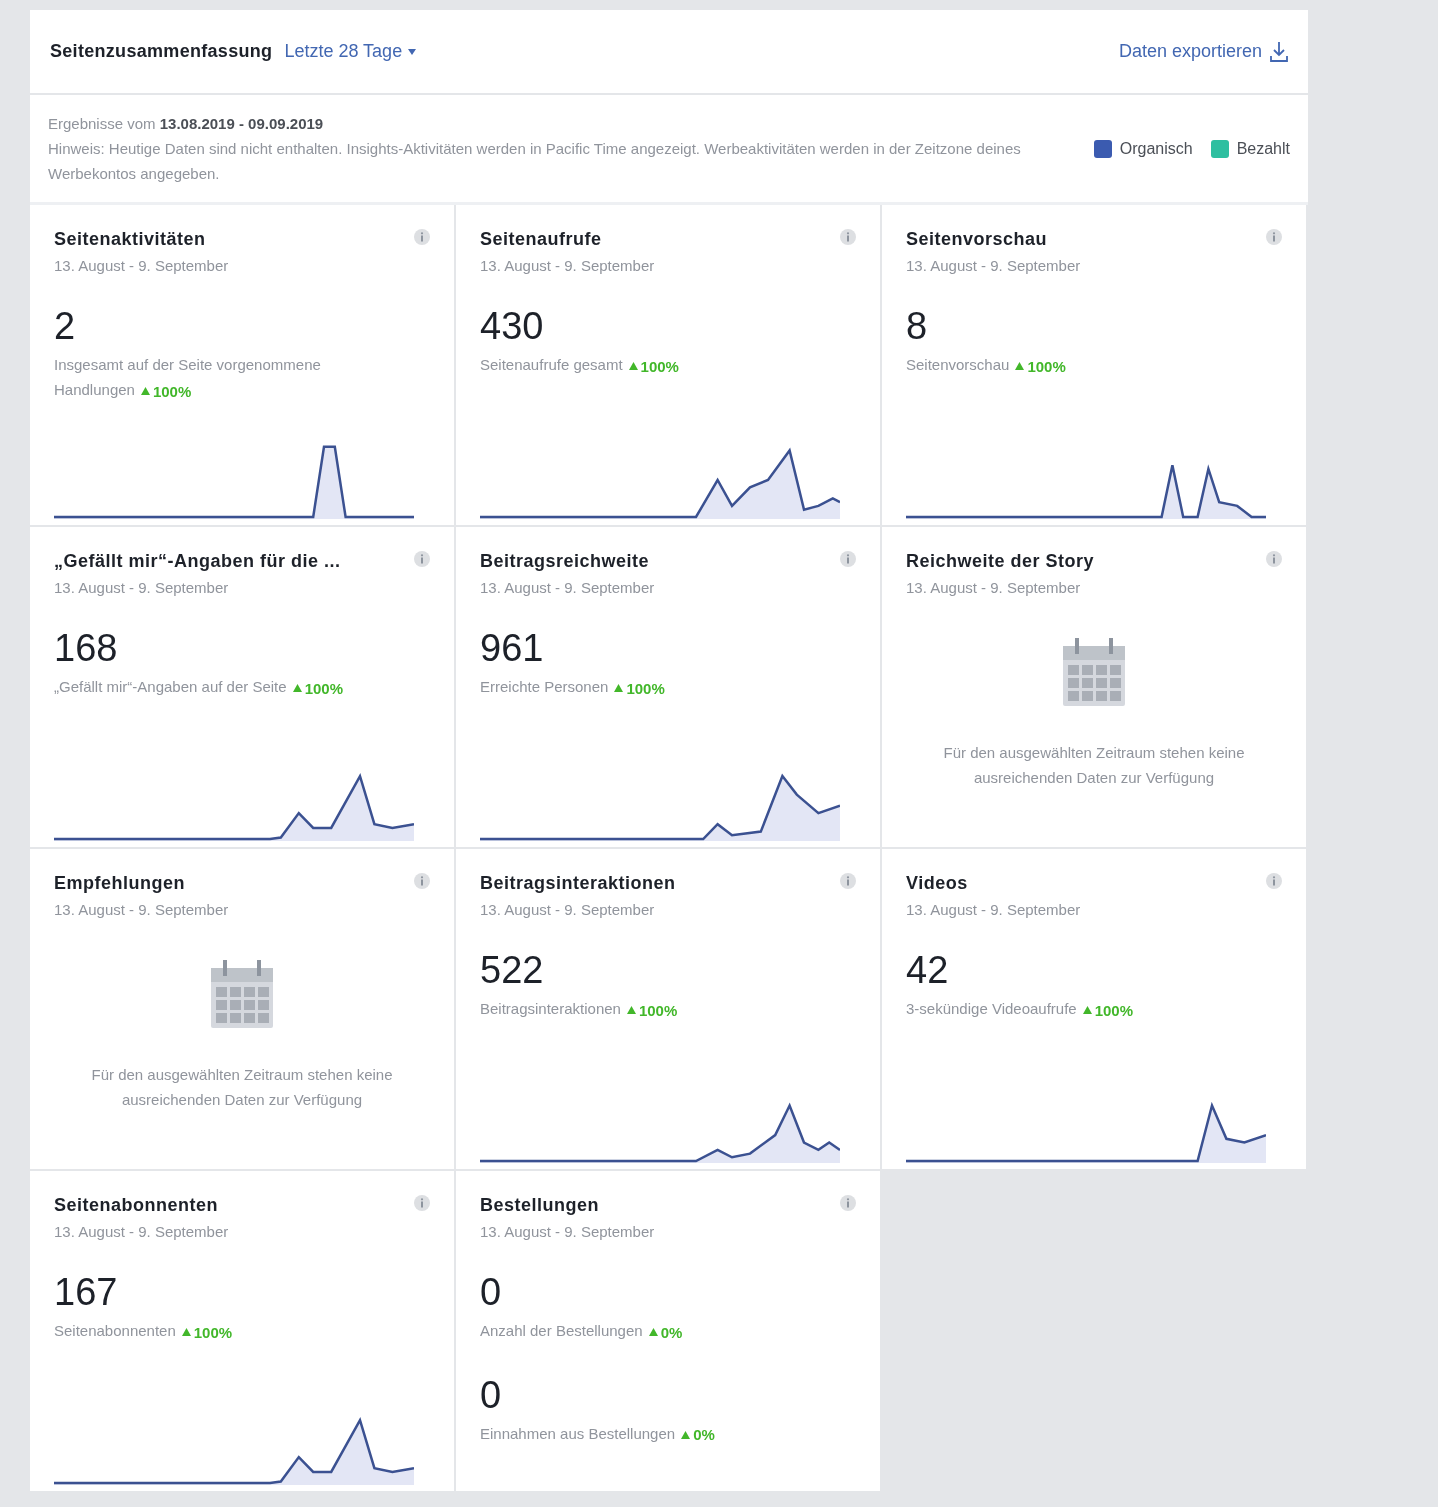  Describe the element at coordinates (144, 1332) in the screenshot. I see `metric-label: Seitenabonnenten 100%` at that location.